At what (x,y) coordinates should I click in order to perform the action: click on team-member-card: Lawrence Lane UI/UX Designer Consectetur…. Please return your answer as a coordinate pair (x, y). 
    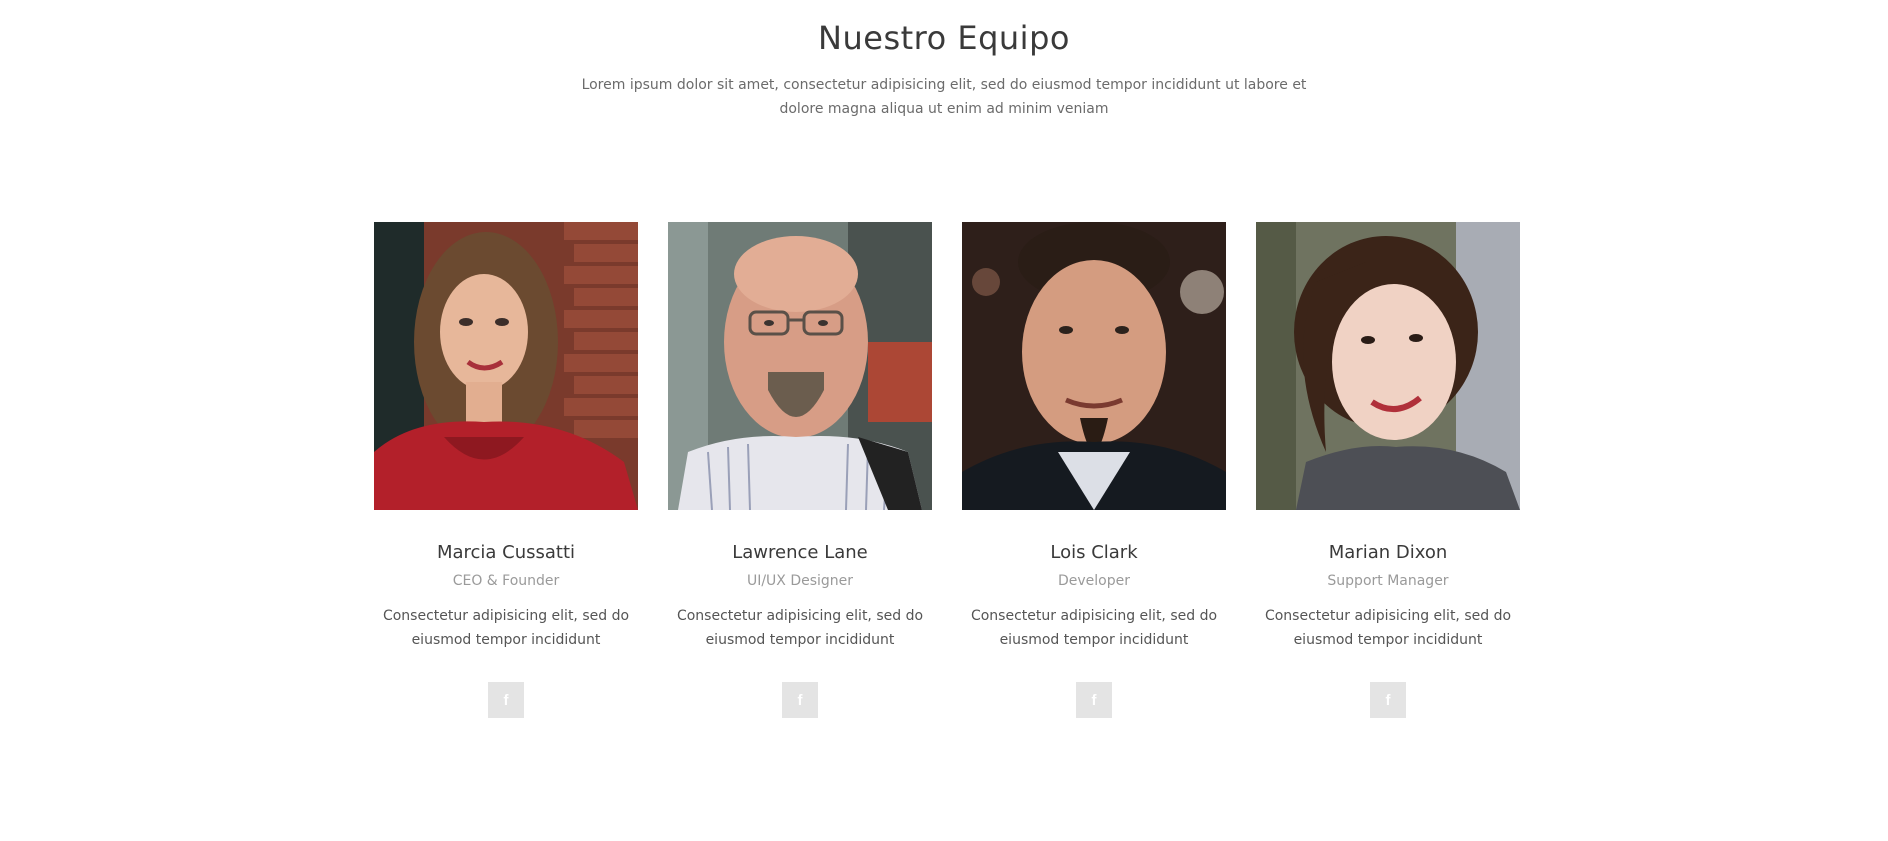
    Looking at the image, I should click on (800, 470).